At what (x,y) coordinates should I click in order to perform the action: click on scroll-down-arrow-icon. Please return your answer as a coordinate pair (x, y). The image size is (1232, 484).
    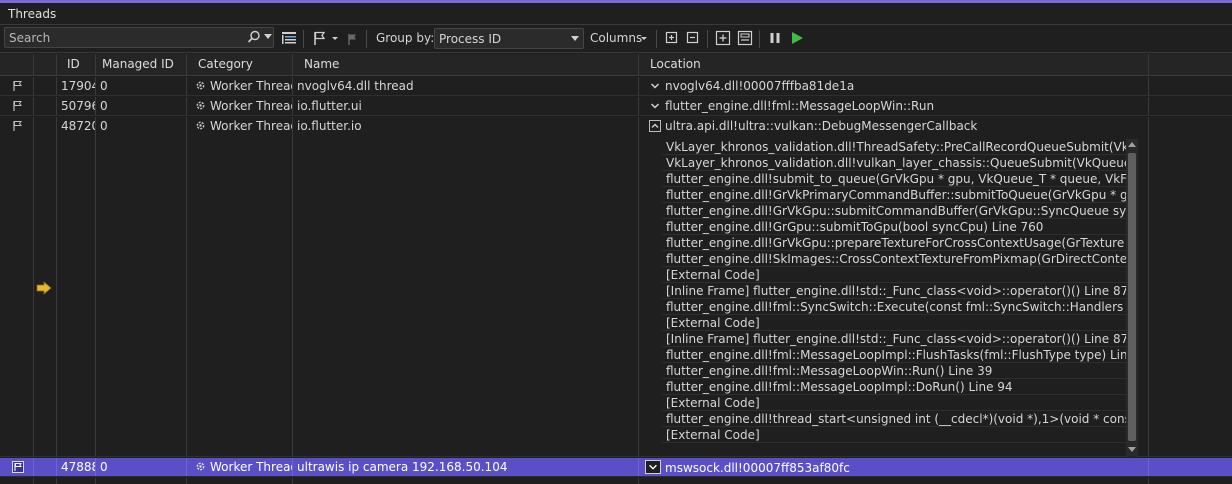
    Looking at the image, I should click on (1132, 449).